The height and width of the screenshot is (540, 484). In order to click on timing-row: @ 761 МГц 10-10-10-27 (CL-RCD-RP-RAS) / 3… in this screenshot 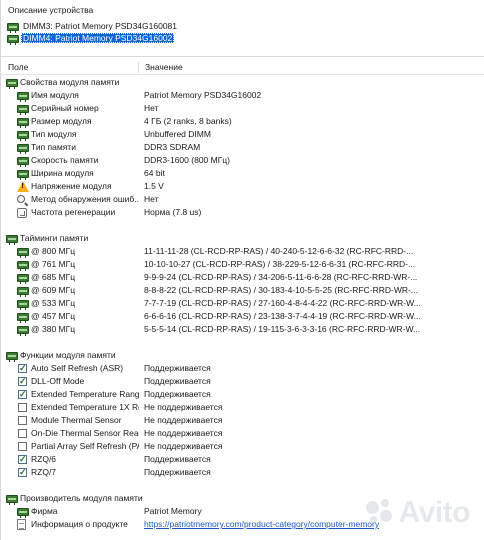, I will do `click(242, 264)`.